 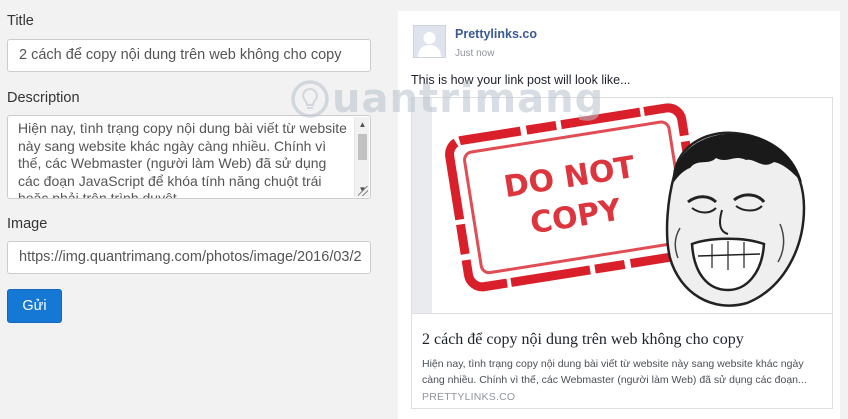 I want to click on description-label: Description, so click(x=43, y=98).